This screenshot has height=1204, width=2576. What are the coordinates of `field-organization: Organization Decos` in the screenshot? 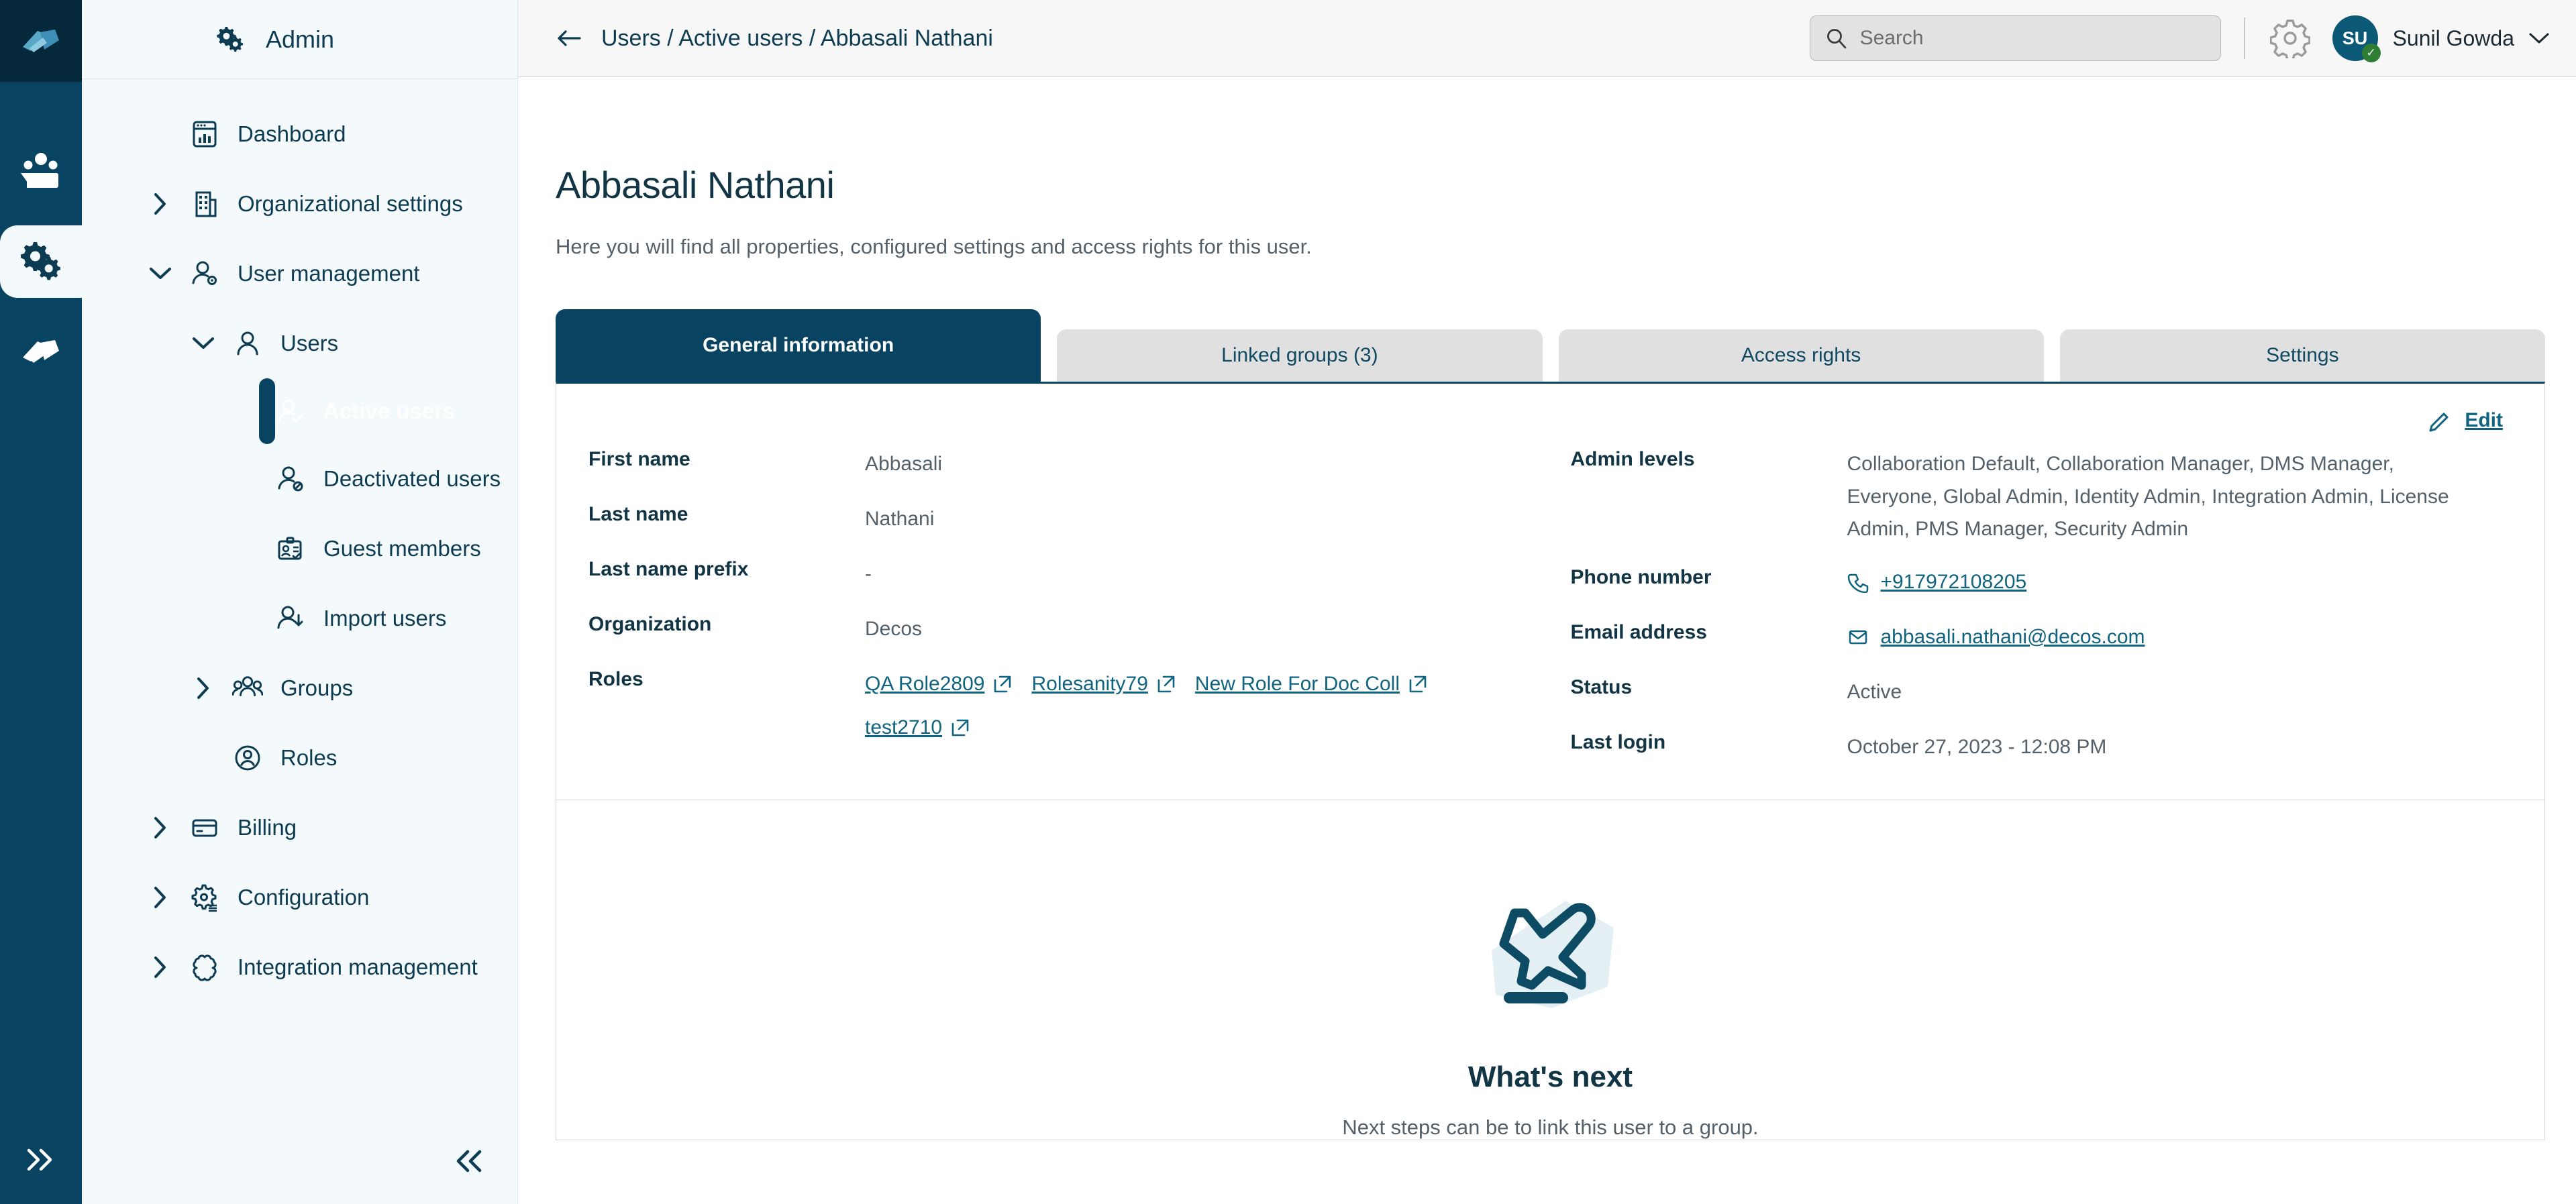 It's located at (1075, 637).